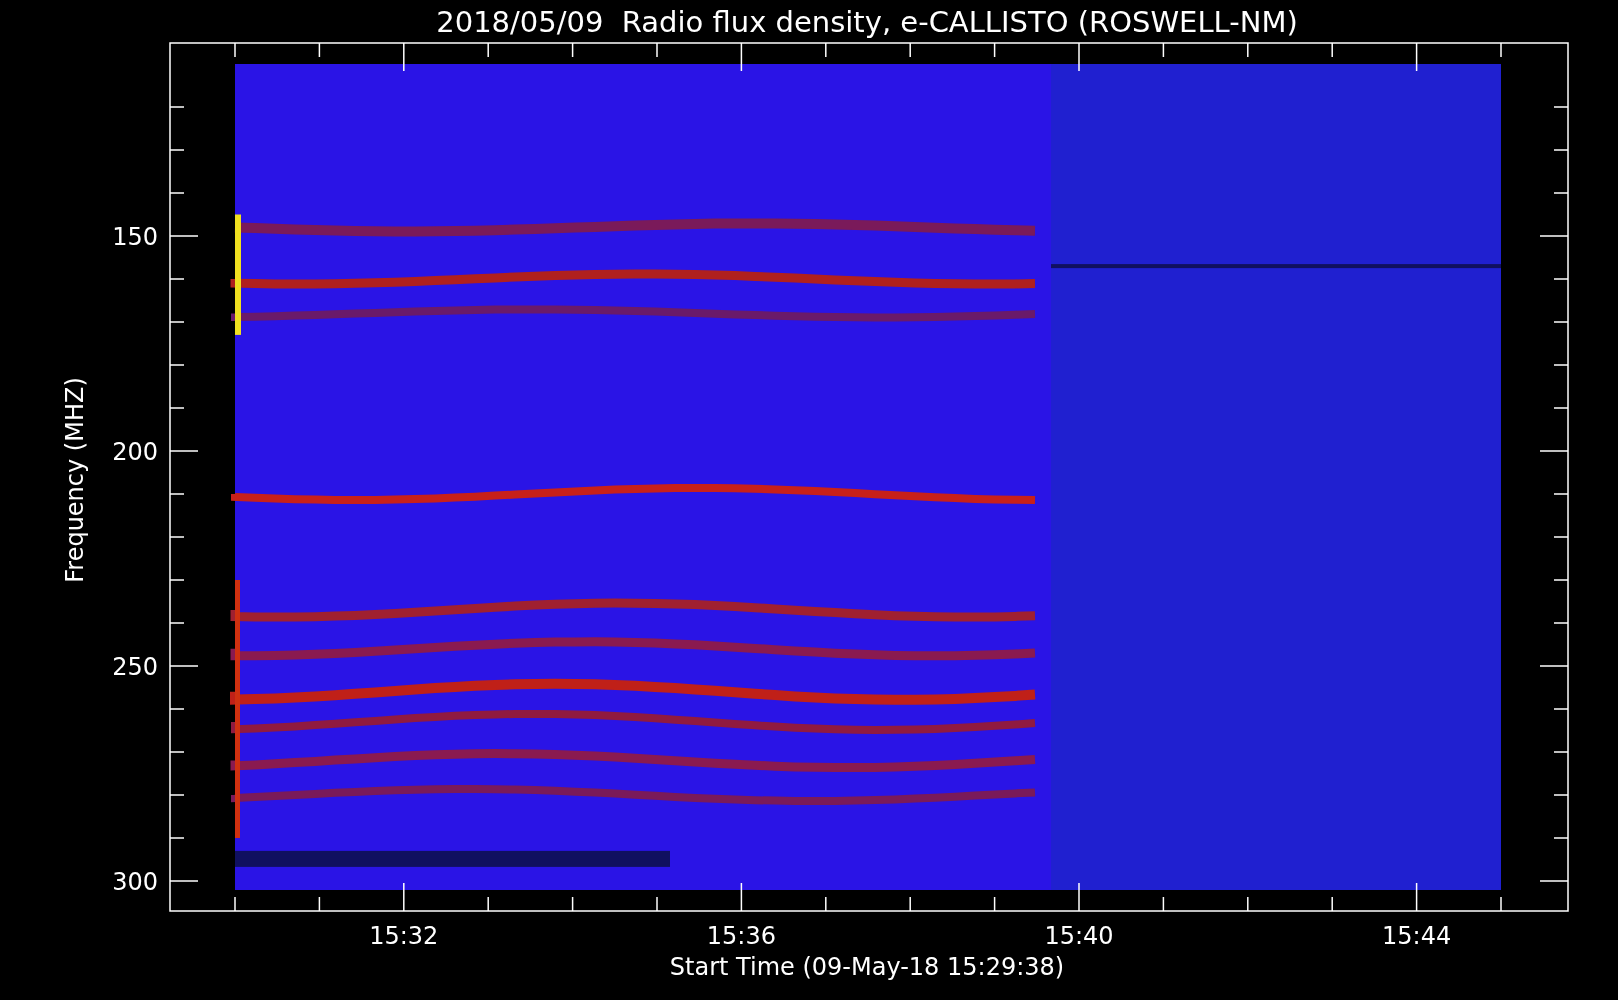 The height and width of the screenshot is (1000, 1618). I want to click on y-axis-label: Frequency (MHZ), so click(75, 480).